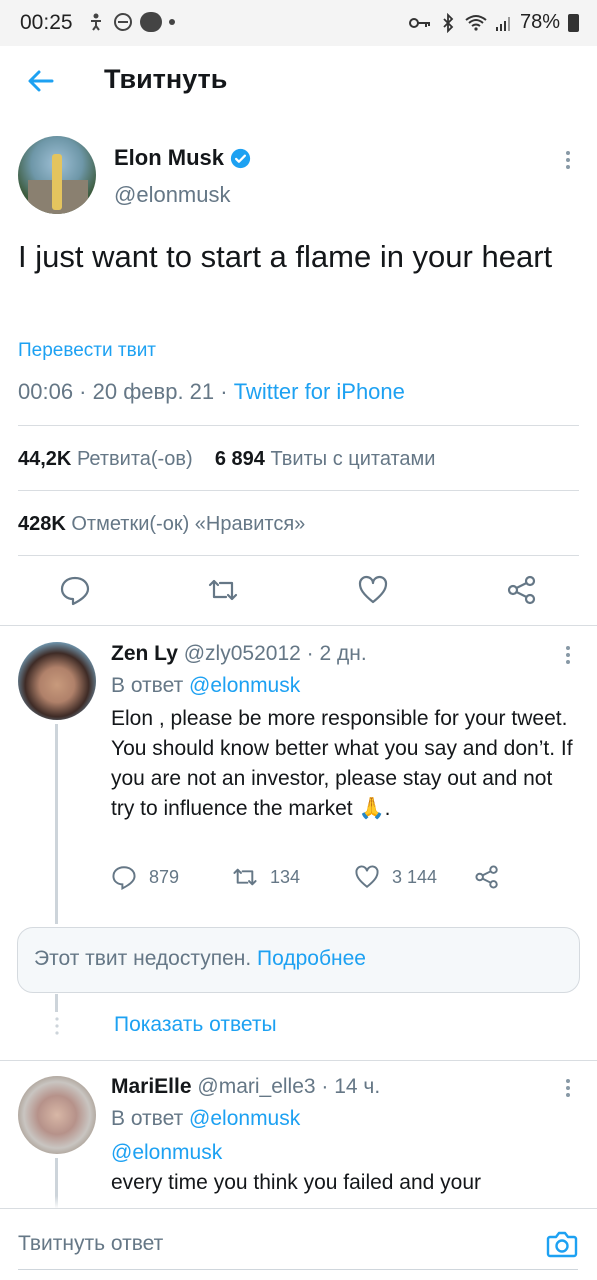 Image resolution: width=597 pixels, height=1280 pixels. Describe the element at coordinates (87, 351) in the screenshot. I see `translate-tweet-link: Перевести твит` at that location.